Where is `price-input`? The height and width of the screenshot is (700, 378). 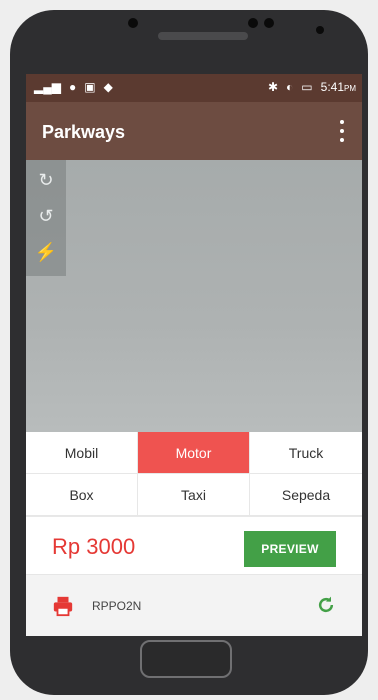 price-input is located at coordinates (142, 547).